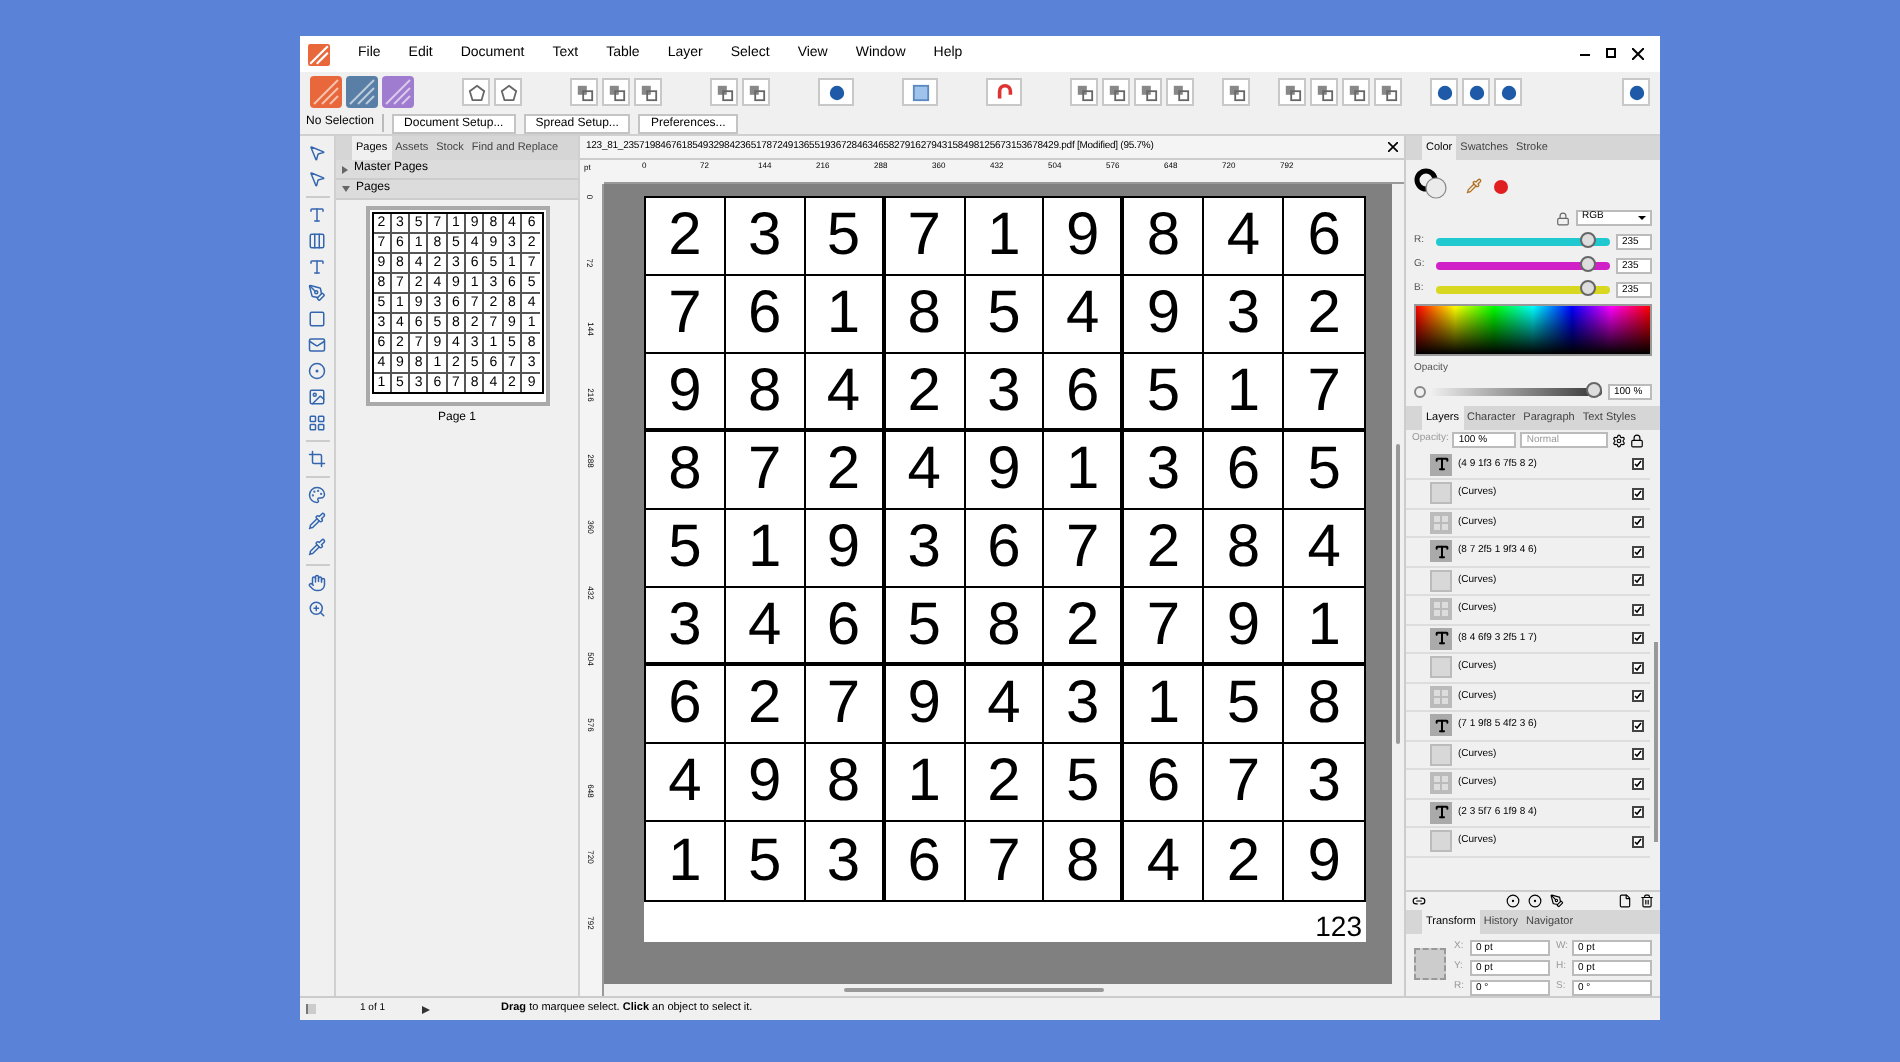 The width and height of the screenshot is (1900, 1062). I want to click on crop-icon, so click(317, 459).